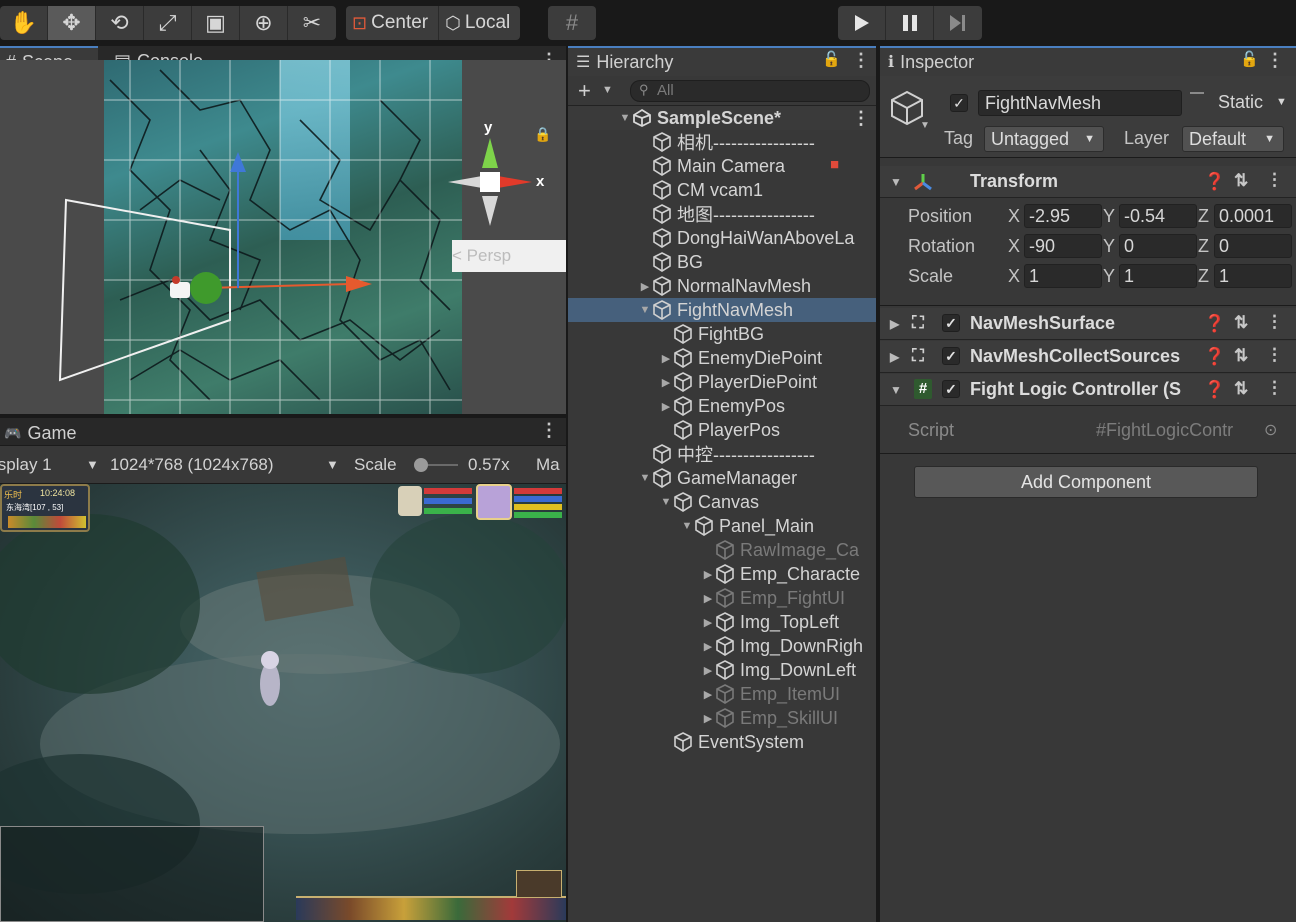 This screenshot has width=1296, height=922. I want to click on hierarchy-item: ▶ Img_DownLeft, so click(722, 670).